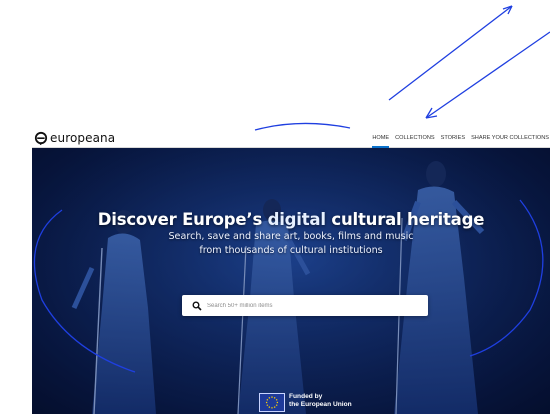 The height and width of the screenshot is (414, 550). I want to click on eu-funding-line2: the European Union, so click(320, 404).